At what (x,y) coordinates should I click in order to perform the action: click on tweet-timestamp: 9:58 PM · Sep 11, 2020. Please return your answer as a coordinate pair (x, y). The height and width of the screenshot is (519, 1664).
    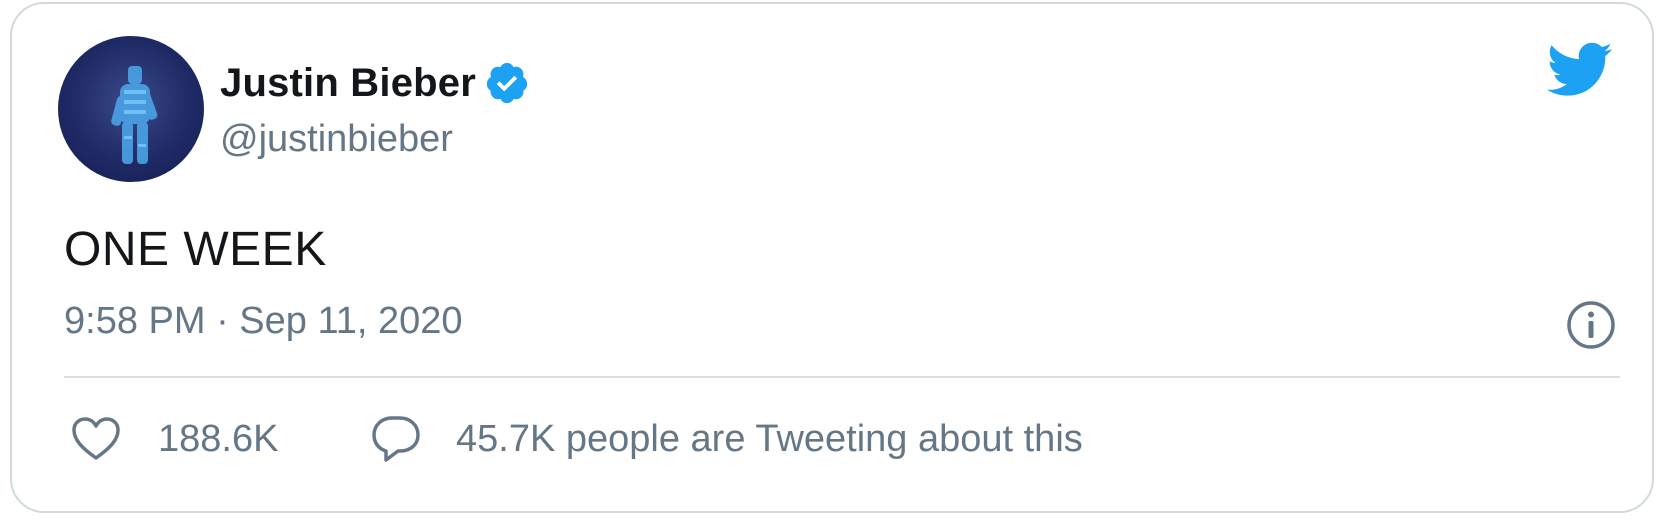
    Looking at the image, I should click on (263, 321).